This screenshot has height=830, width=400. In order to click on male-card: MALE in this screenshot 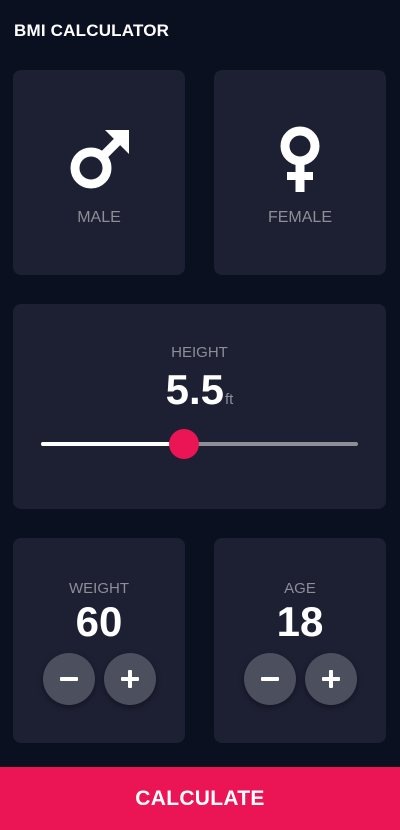, I will do `click(99, 172)`.